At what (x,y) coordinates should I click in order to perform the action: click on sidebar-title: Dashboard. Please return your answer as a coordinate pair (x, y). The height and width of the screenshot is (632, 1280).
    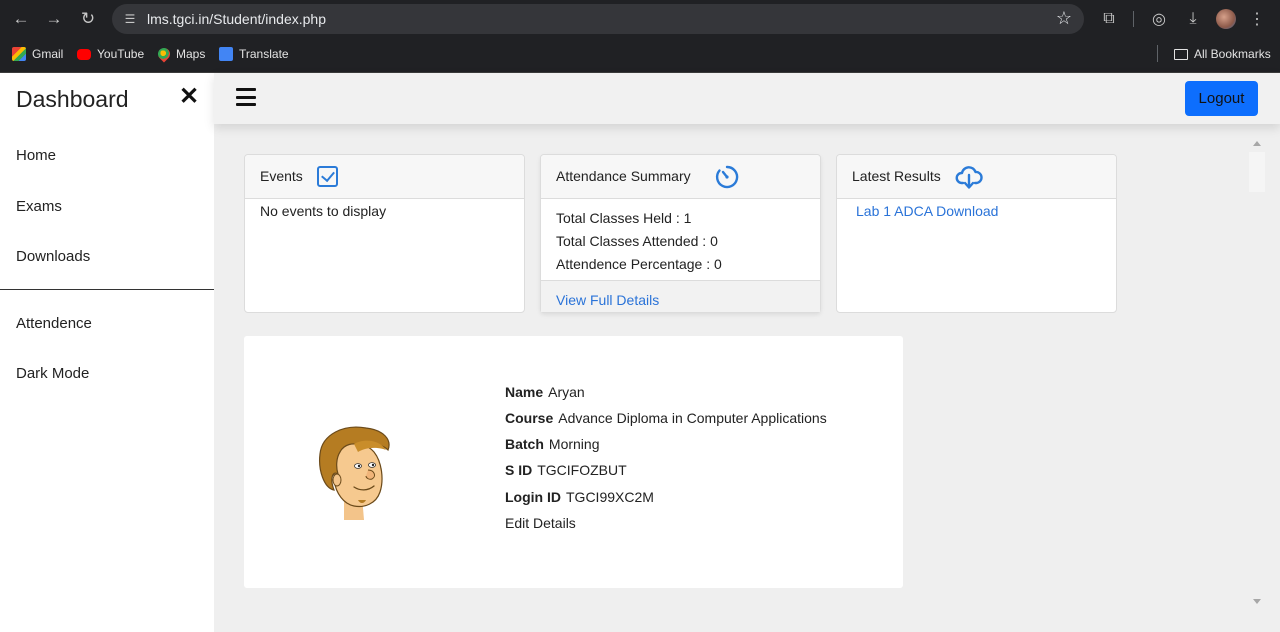
    Looking at the image, I should click on (72, 99).